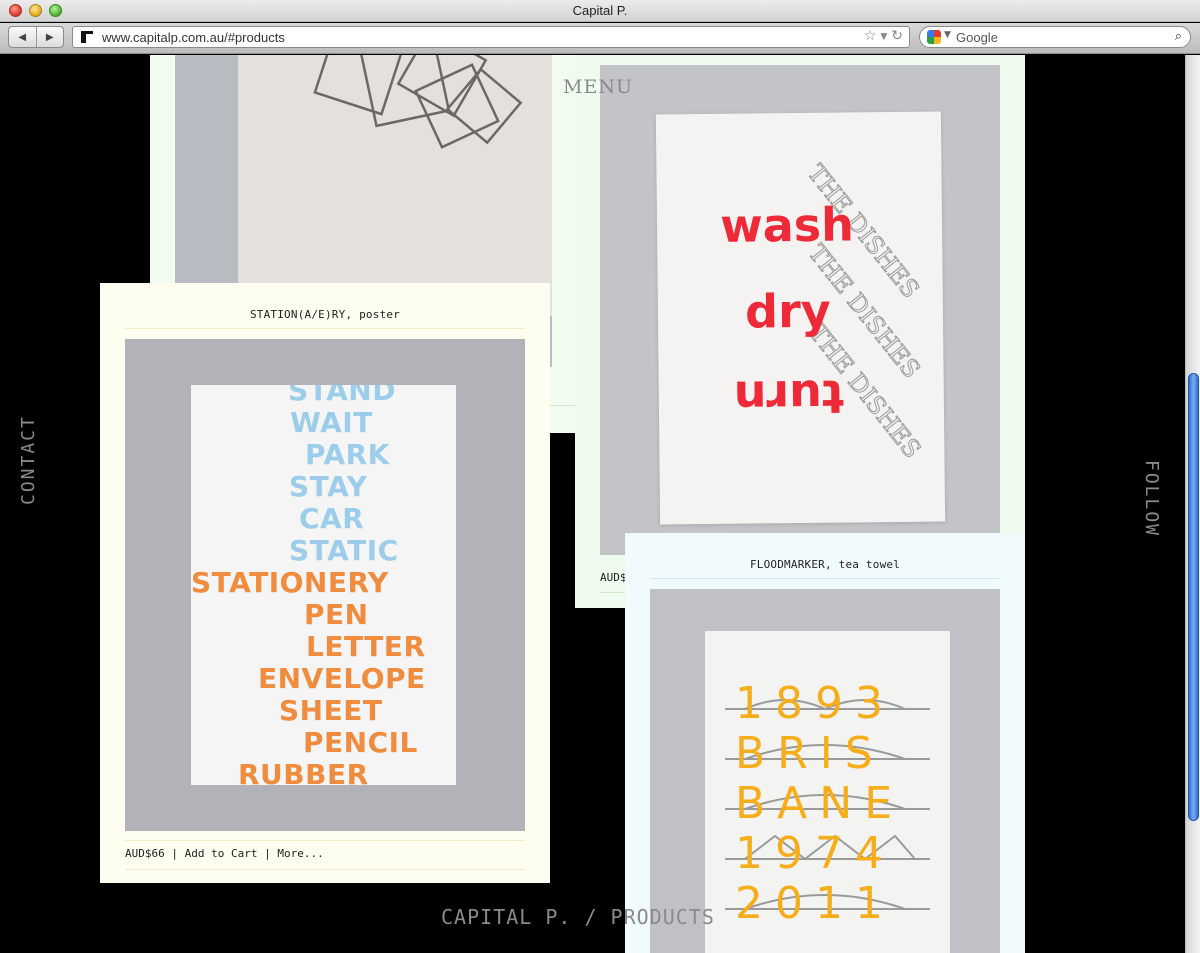  Describe the element at coordinates (290, 582) in the screenshot. I see `poster-word: STATIONERY` at that location.